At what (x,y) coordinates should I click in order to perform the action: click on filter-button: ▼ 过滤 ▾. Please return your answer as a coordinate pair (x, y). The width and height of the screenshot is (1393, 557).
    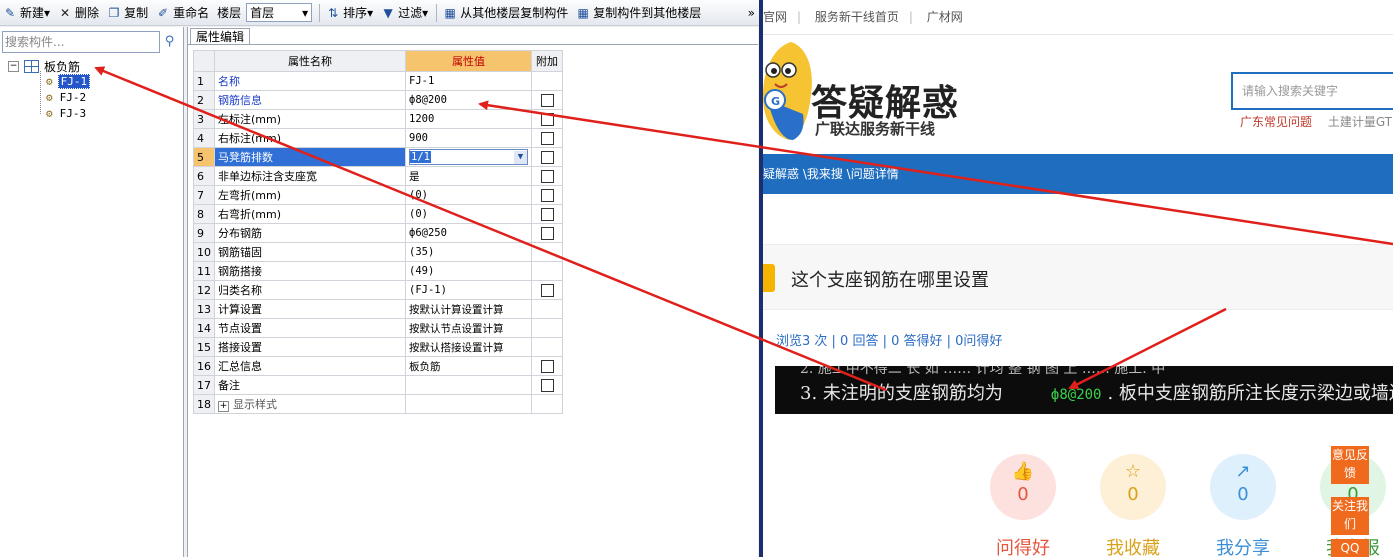
    Looking at the image, I should click on (404, 12).